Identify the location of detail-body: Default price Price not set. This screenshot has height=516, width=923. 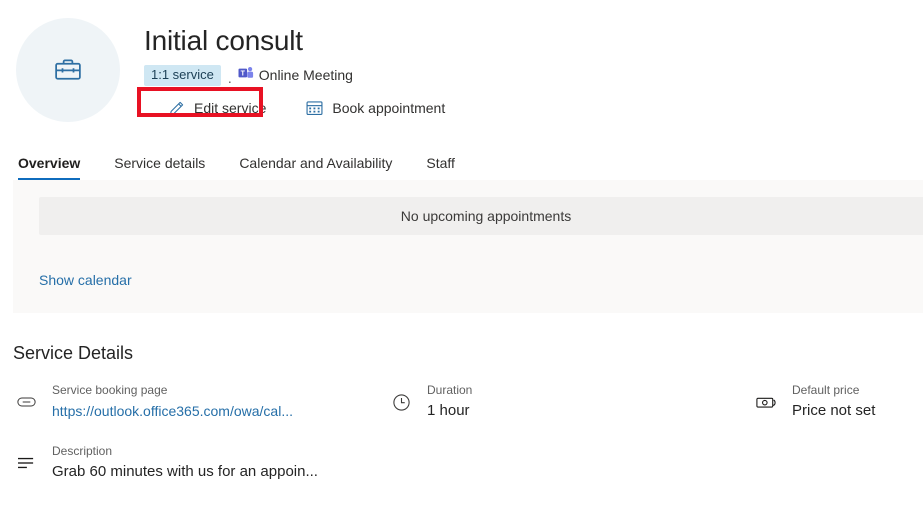
(833, 401).